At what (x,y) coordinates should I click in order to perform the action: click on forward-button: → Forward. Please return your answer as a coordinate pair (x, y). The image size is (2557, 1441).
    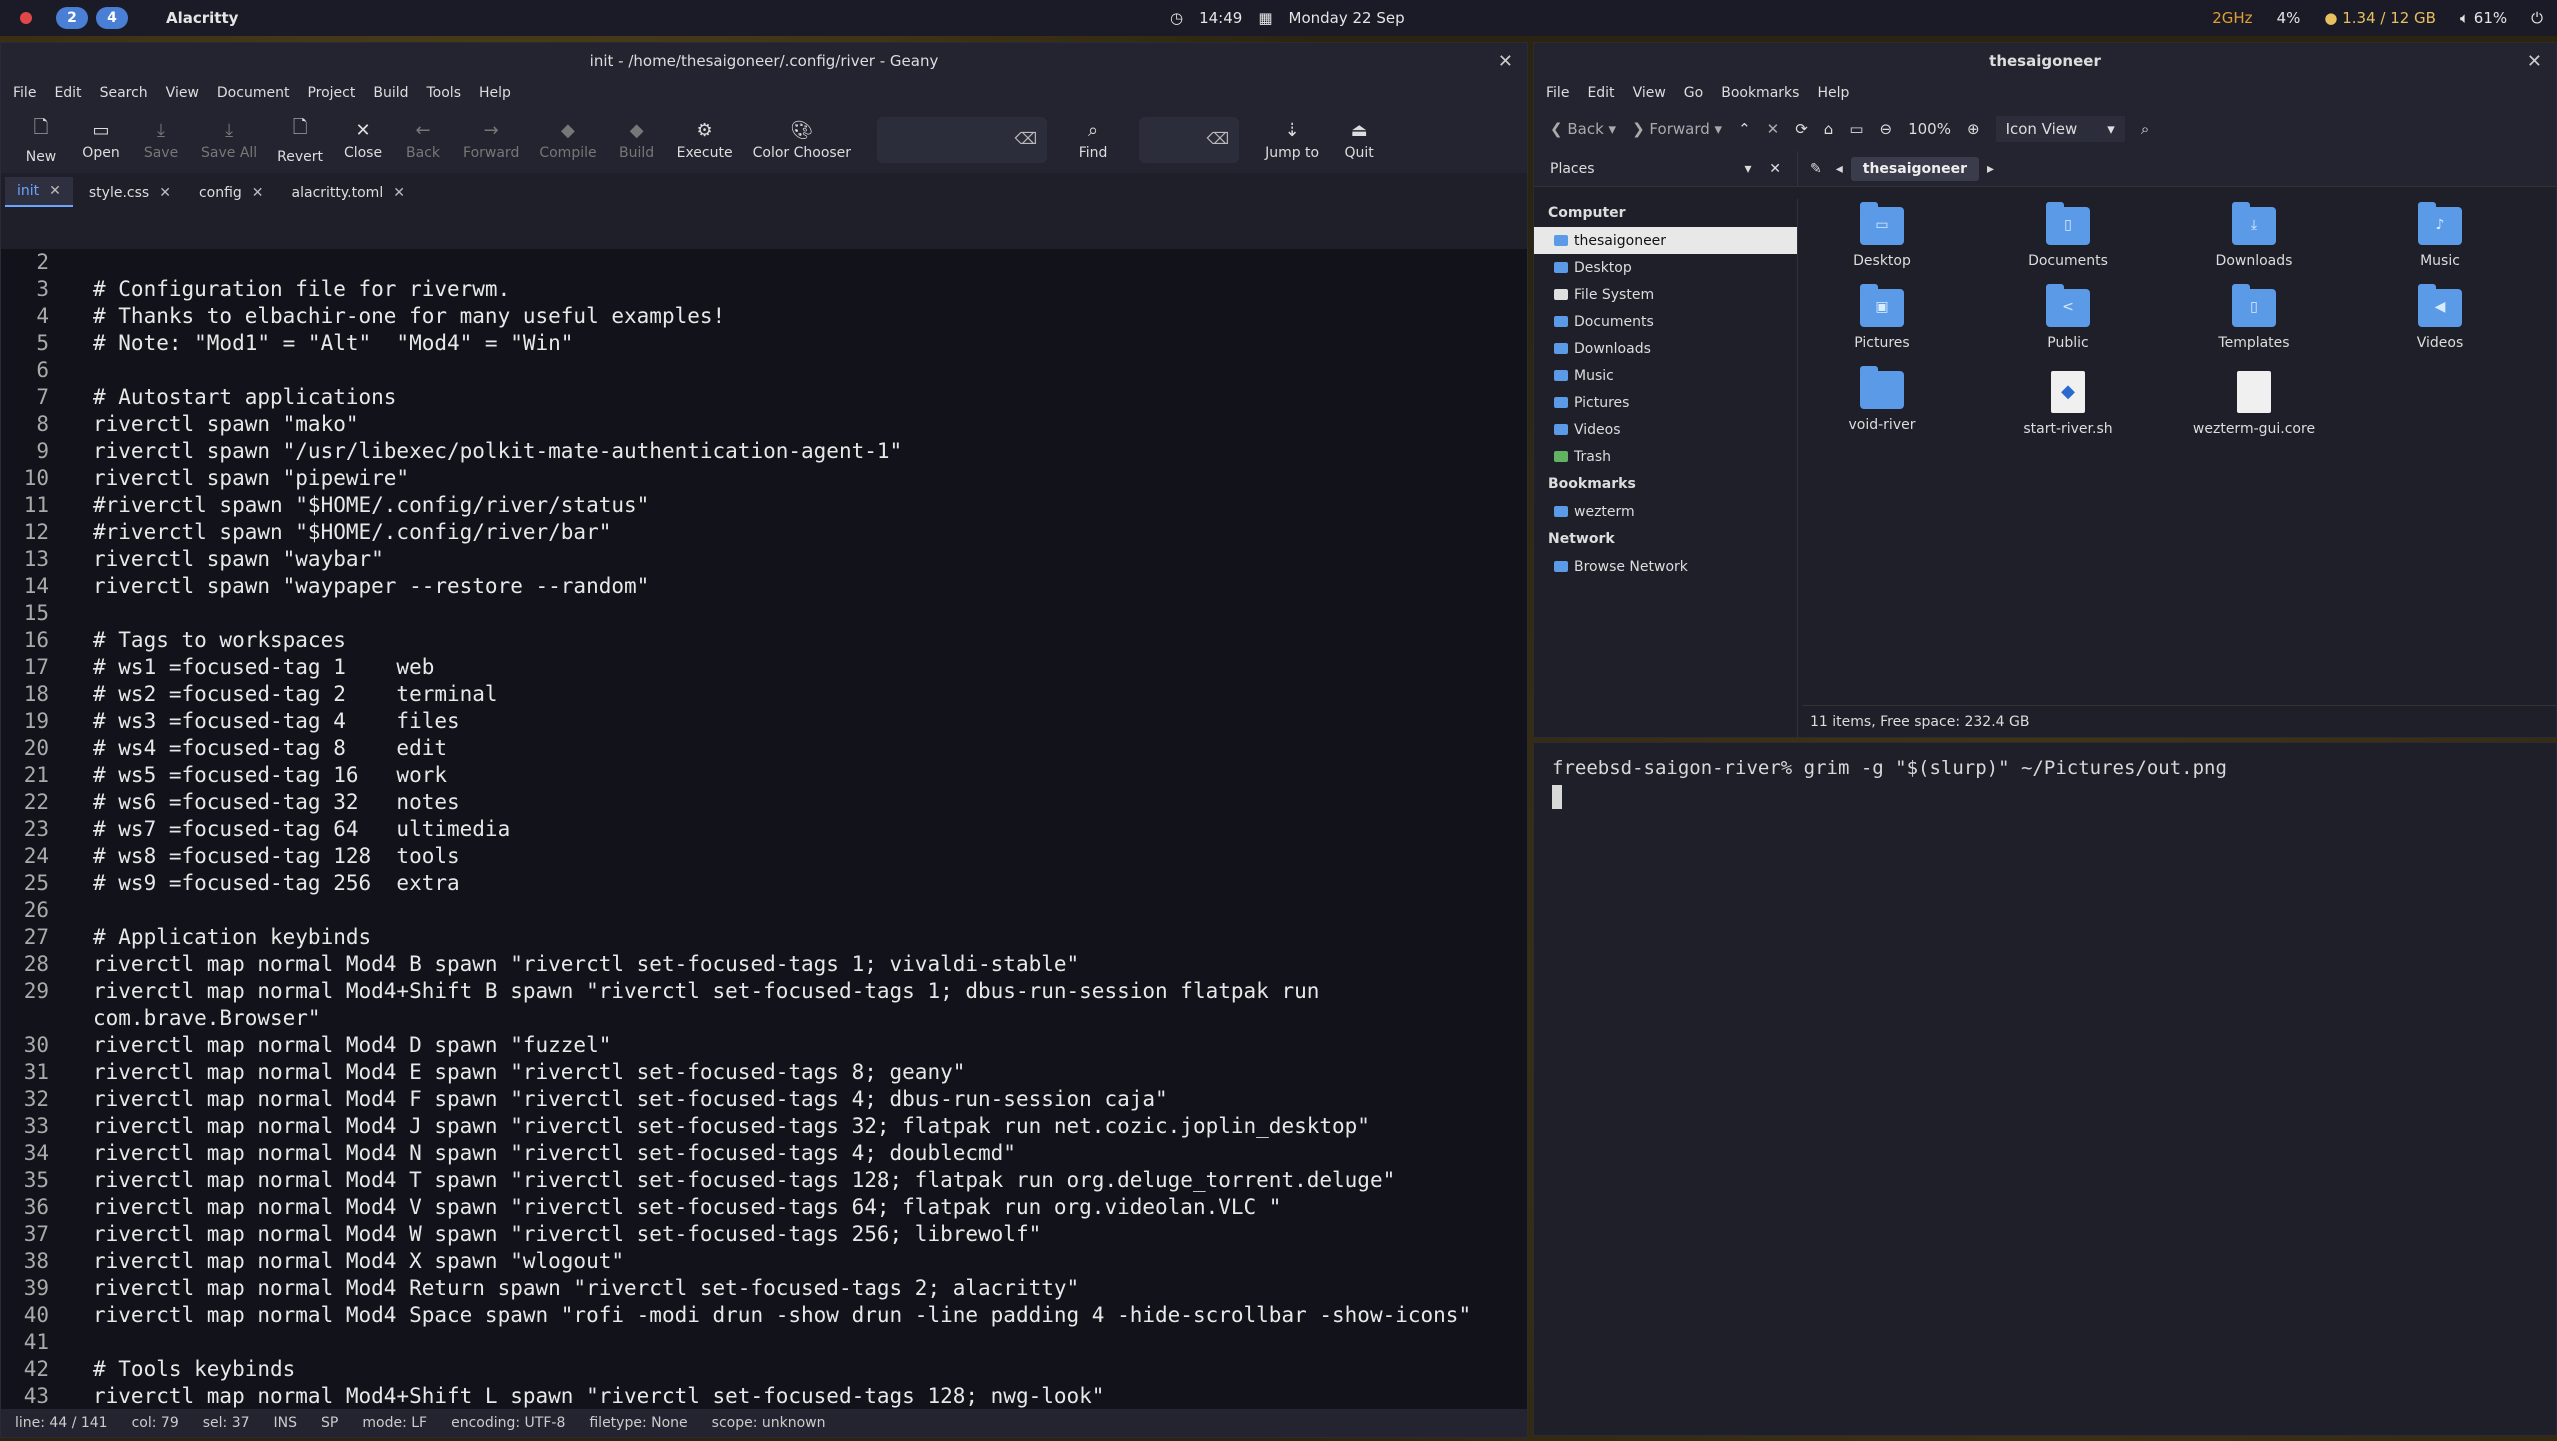
    Looking at the image, I should click on (491, 140).